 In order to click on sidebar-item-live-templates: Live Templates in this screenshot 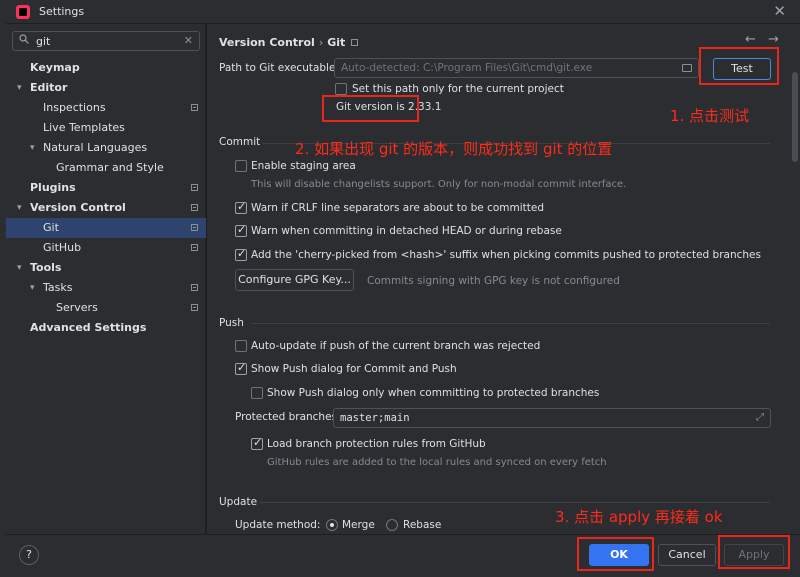, I will do `click(106, 128)`.